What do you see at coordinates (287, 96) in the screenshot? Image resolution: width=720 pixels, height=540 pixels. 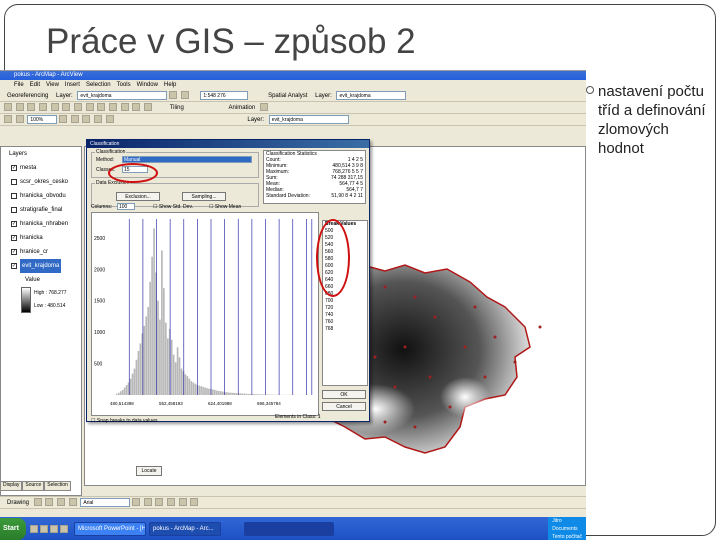 I see `spatial-analyst-menu: Spatial Analyst` at bounding box center [287, 96].